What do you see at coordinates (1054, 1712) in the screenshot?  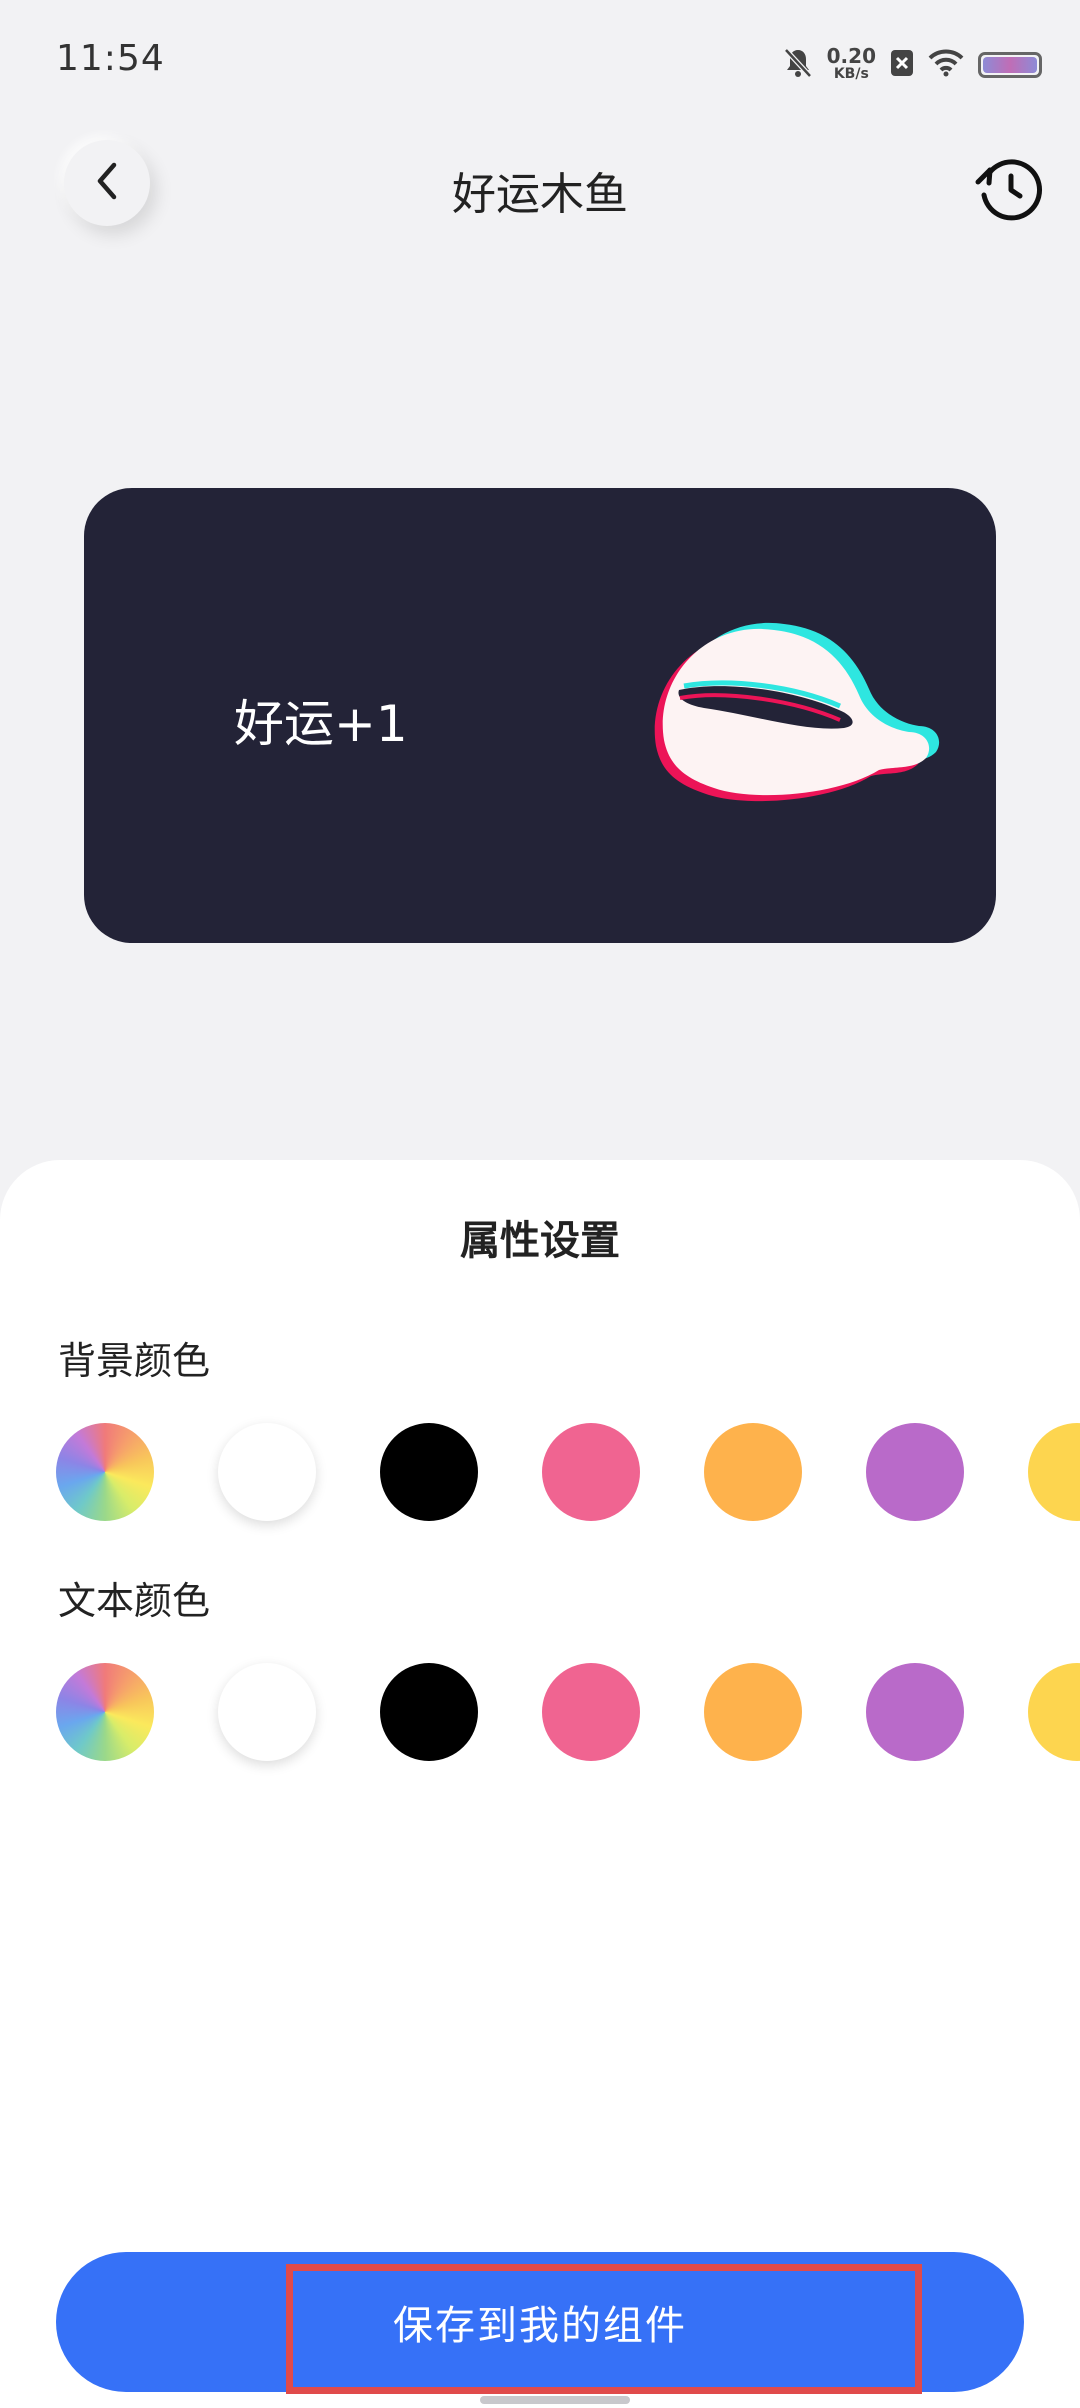 I see `text-swatch-yellow` at bounding box center [1054, 1712].